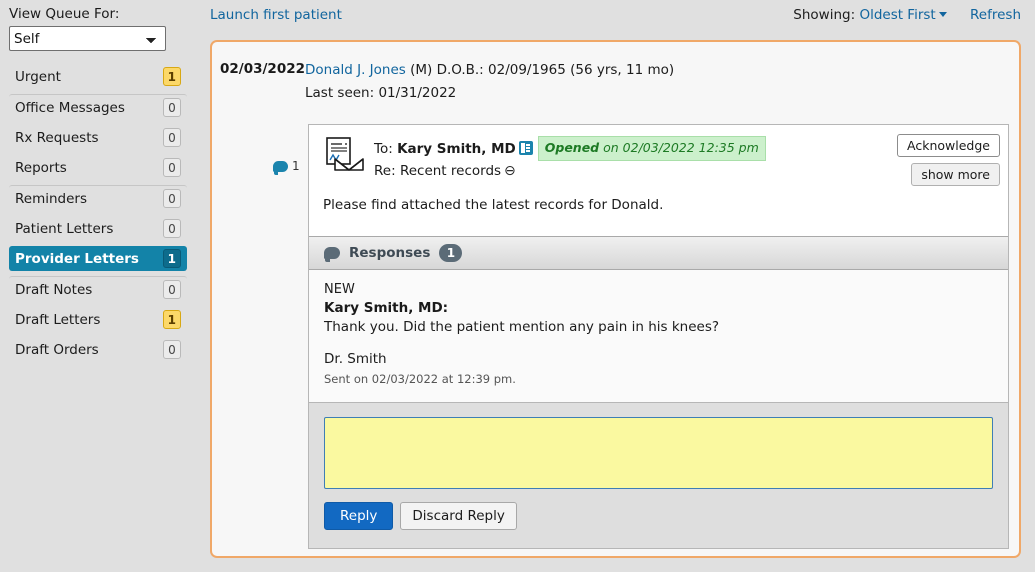 The image size is (1035, 572). I want to click on sidebar-item-label: Provider Letters, so click(77, 258).